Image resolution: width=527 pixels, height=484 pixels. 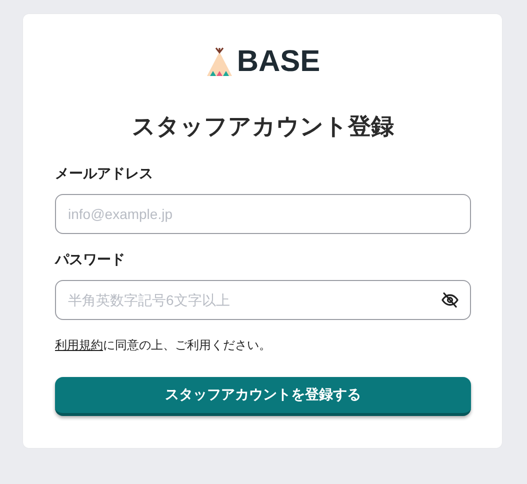 What do you see at coordinates (219, 62) in the screenshot?
I see `tent-icon` at bounding box center [219, 62].